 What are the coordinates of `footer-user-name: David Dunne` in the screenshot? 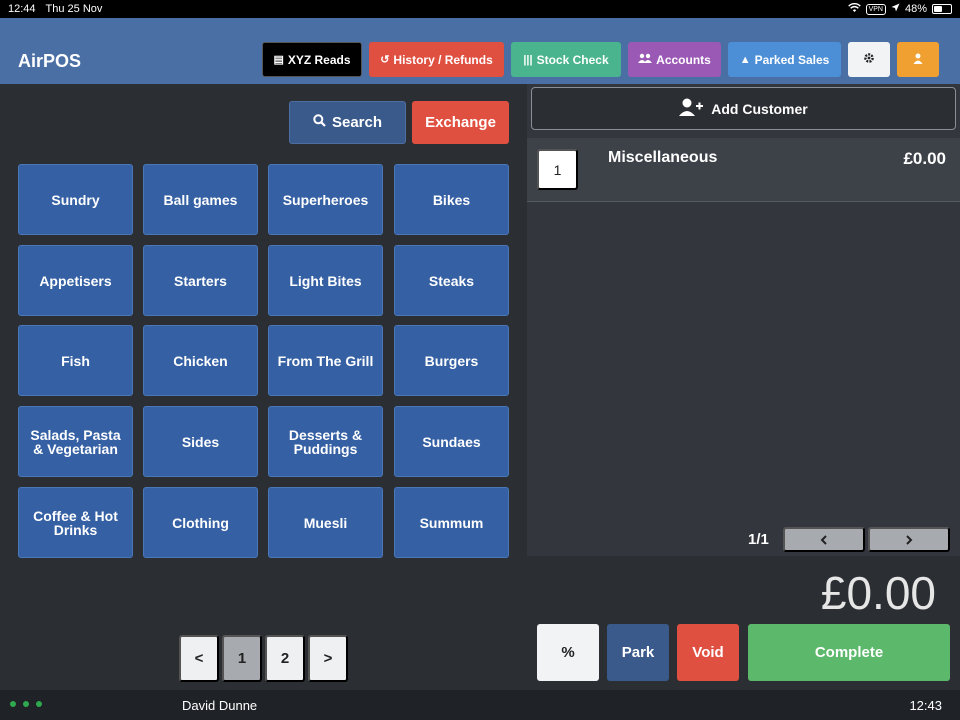 It's located at (220, 705).